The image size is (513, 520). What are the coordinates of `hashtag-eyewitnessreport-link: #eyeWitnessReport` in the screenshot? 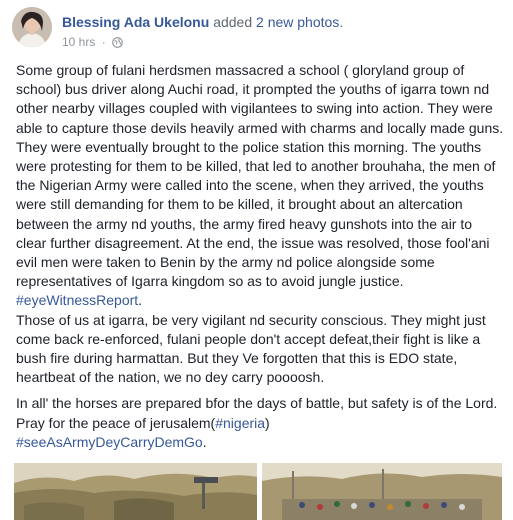 It's located at (77, 300).